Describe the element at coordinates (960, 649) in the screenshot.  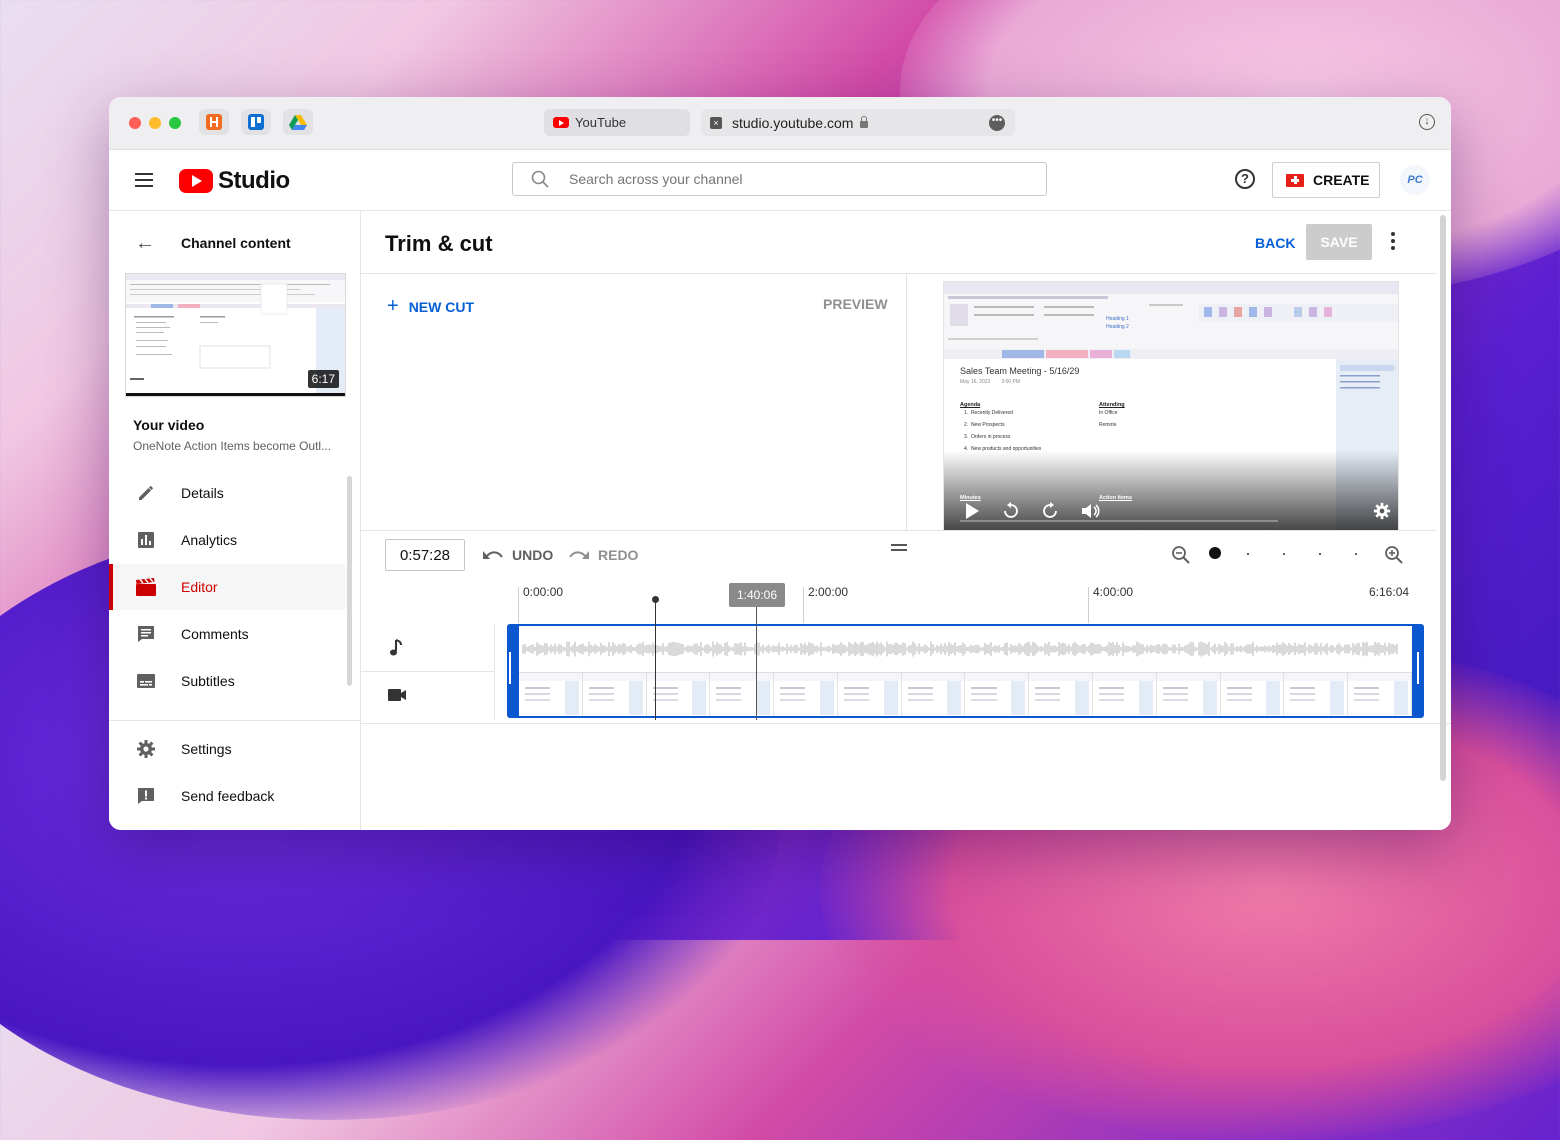
I see `audio-waveform` at that location.